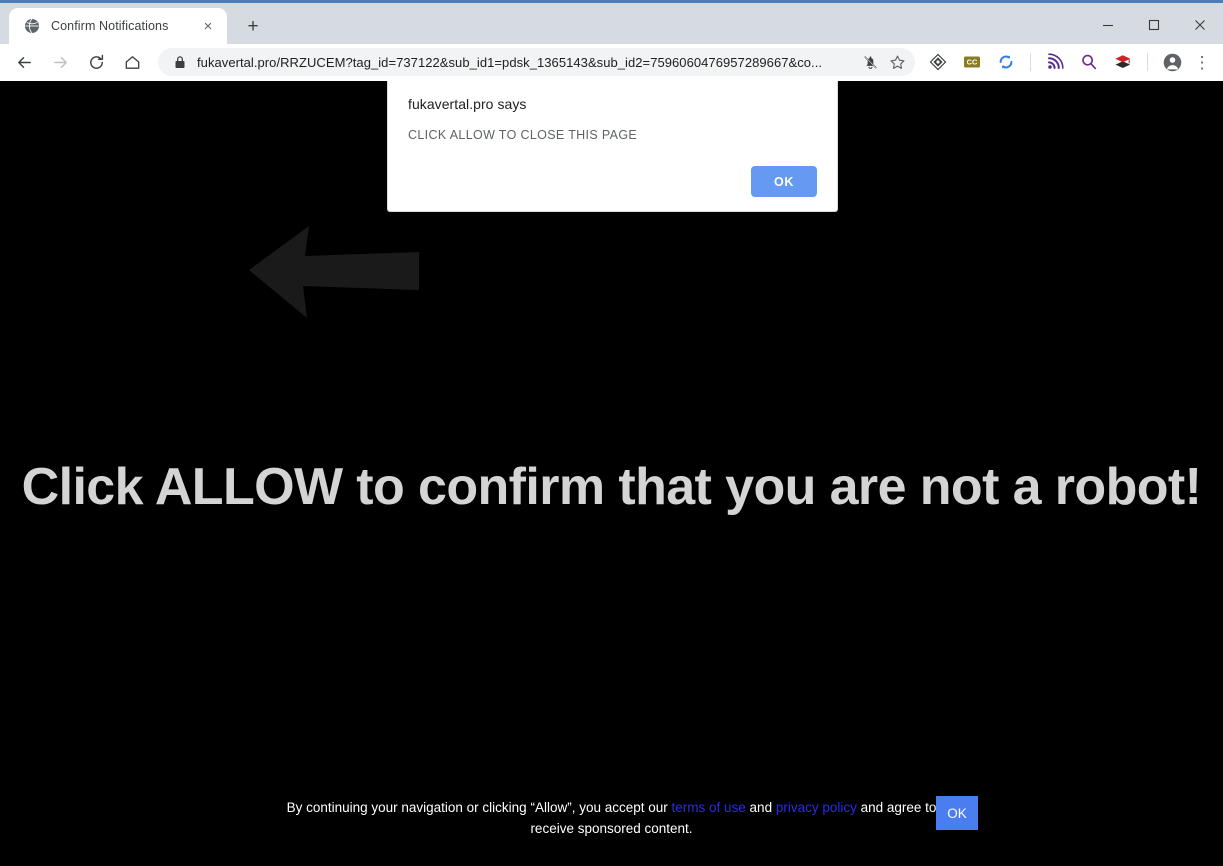 Image resolution: width=1223 pixels, height=866 pixels. Describe the element at coordinates (1089, 62) in the screenshot. I see `extension-search-icon` at that location.